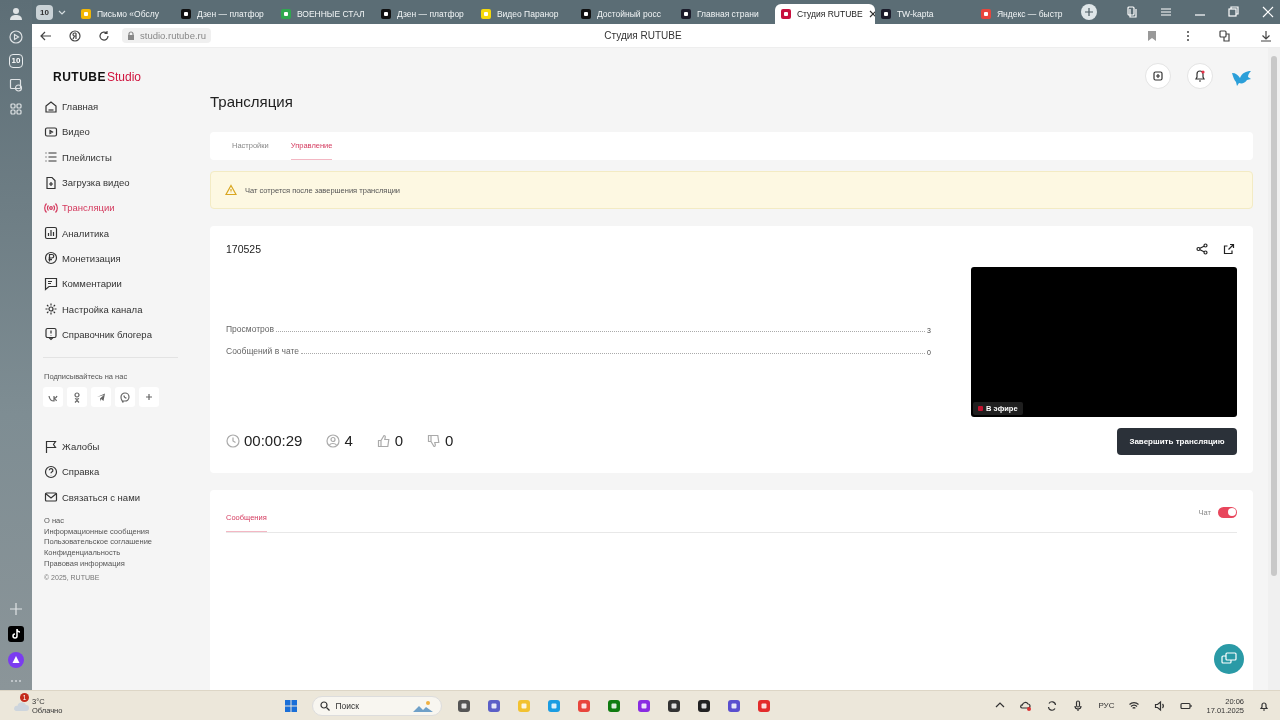 The width and height of the screenshot is (1280, 720). Describe the element at coordinates (1132, 12) in the screenshot. I see `bookmarks-icon` at that location.